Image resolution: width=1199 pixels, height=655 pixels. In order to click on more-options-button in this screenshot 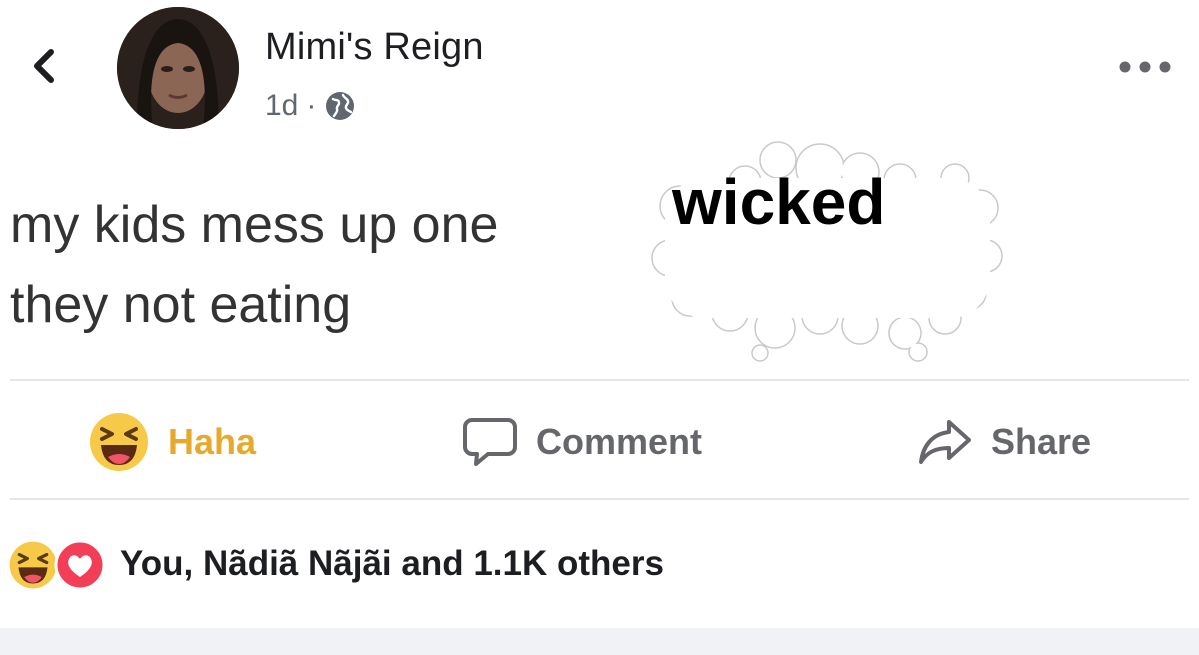, I will do `click(1145, 67)`.